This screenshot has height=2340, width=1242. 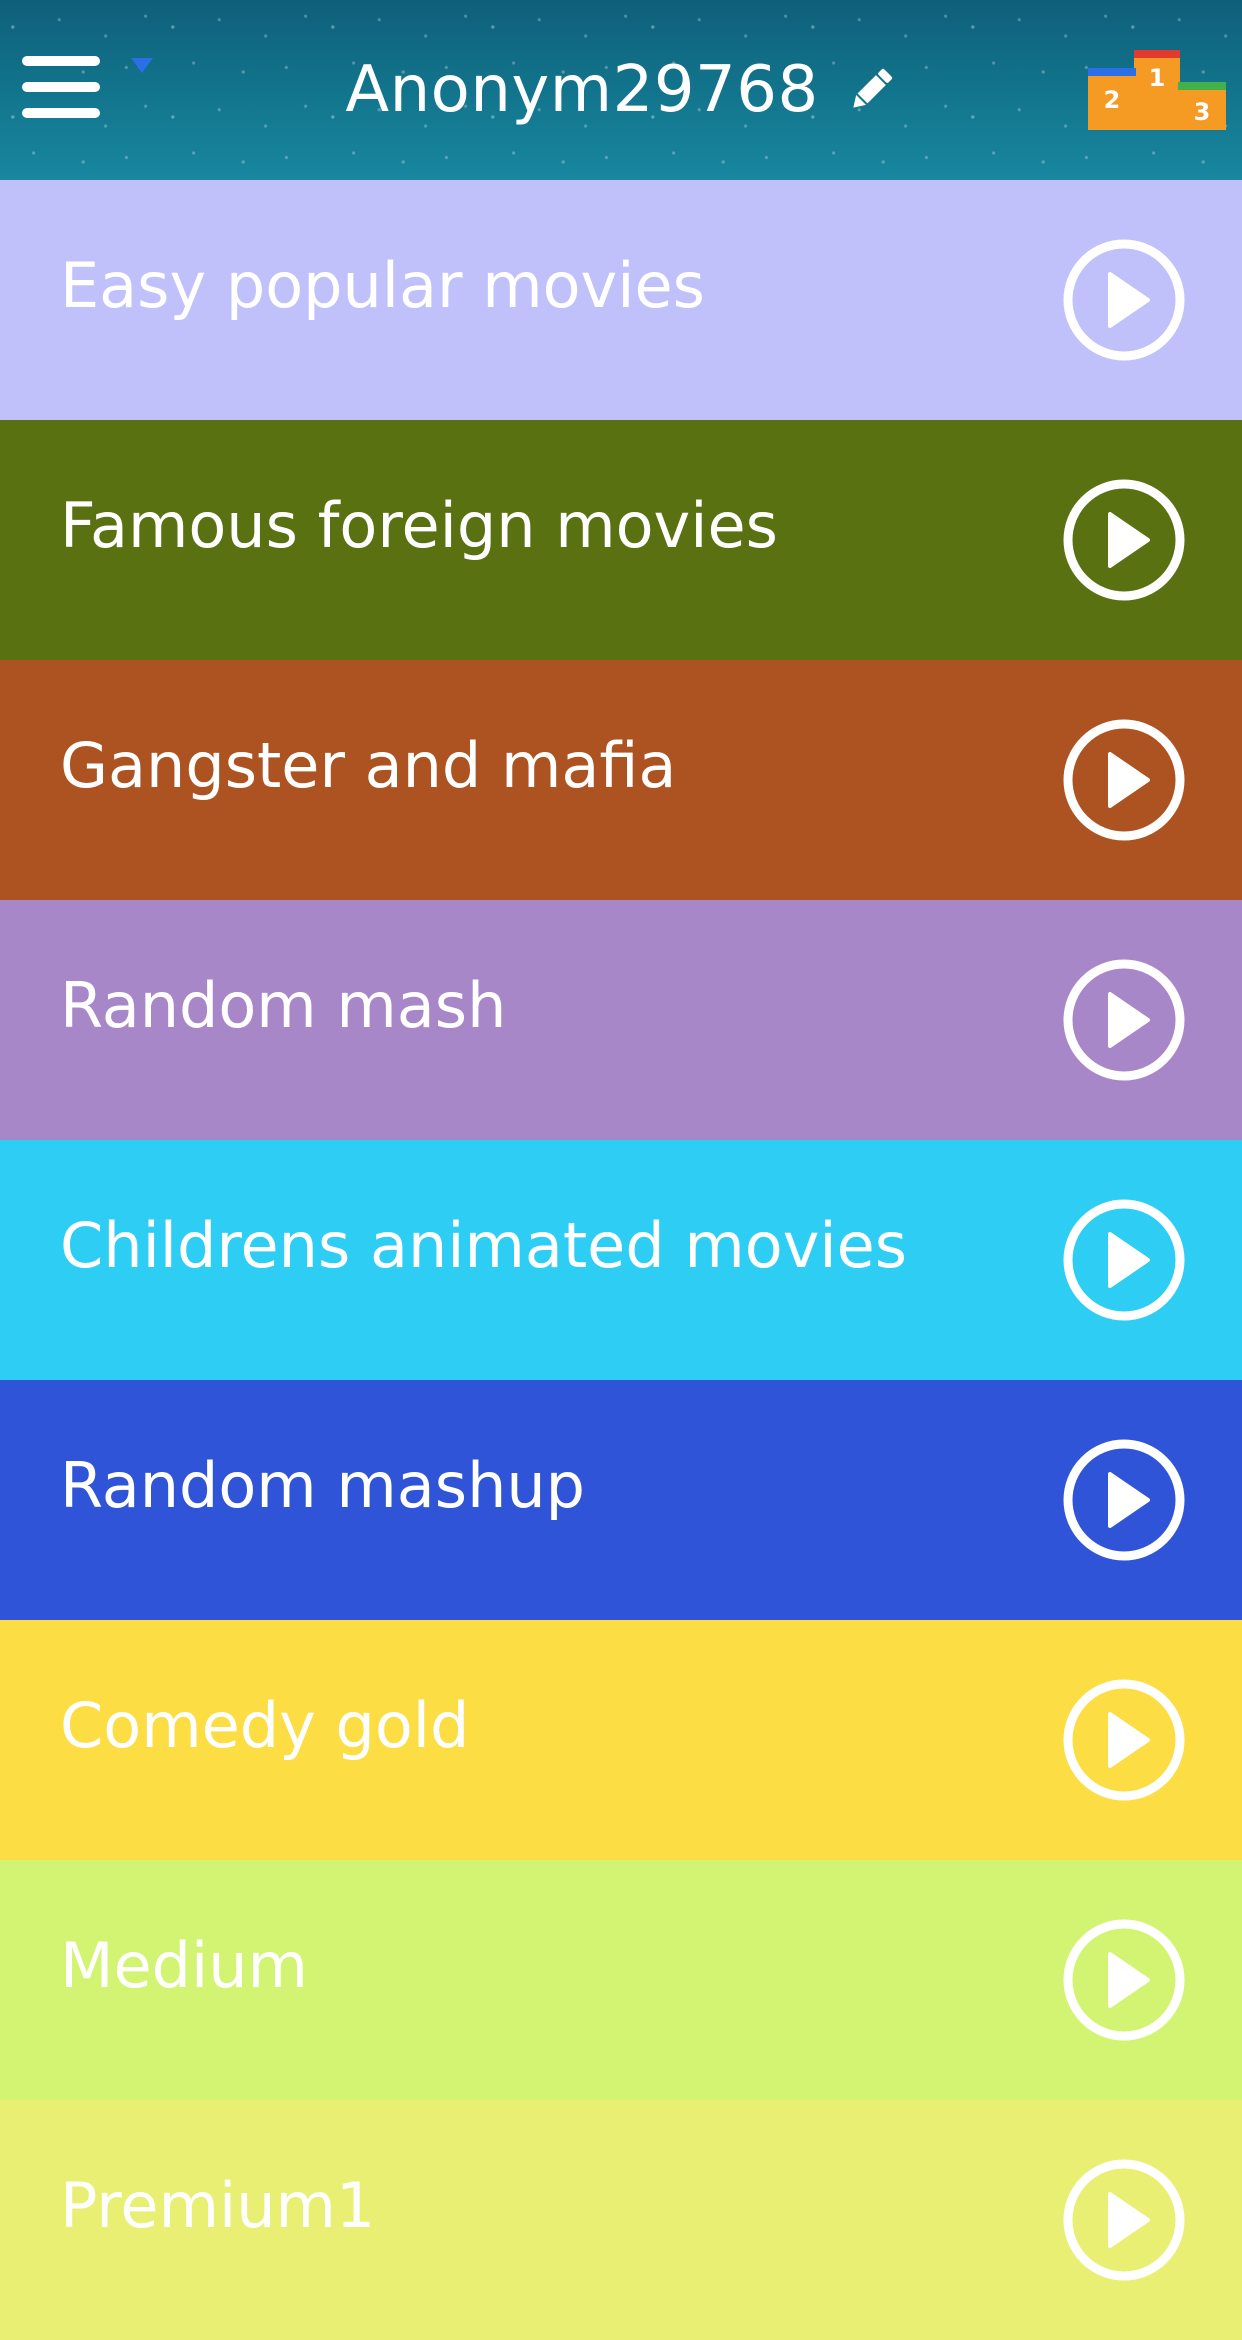 What do you see at coordinates (218, 2205) in the screenshot?
I see `category-label: Premium1` at bounding box center [218, 2205].